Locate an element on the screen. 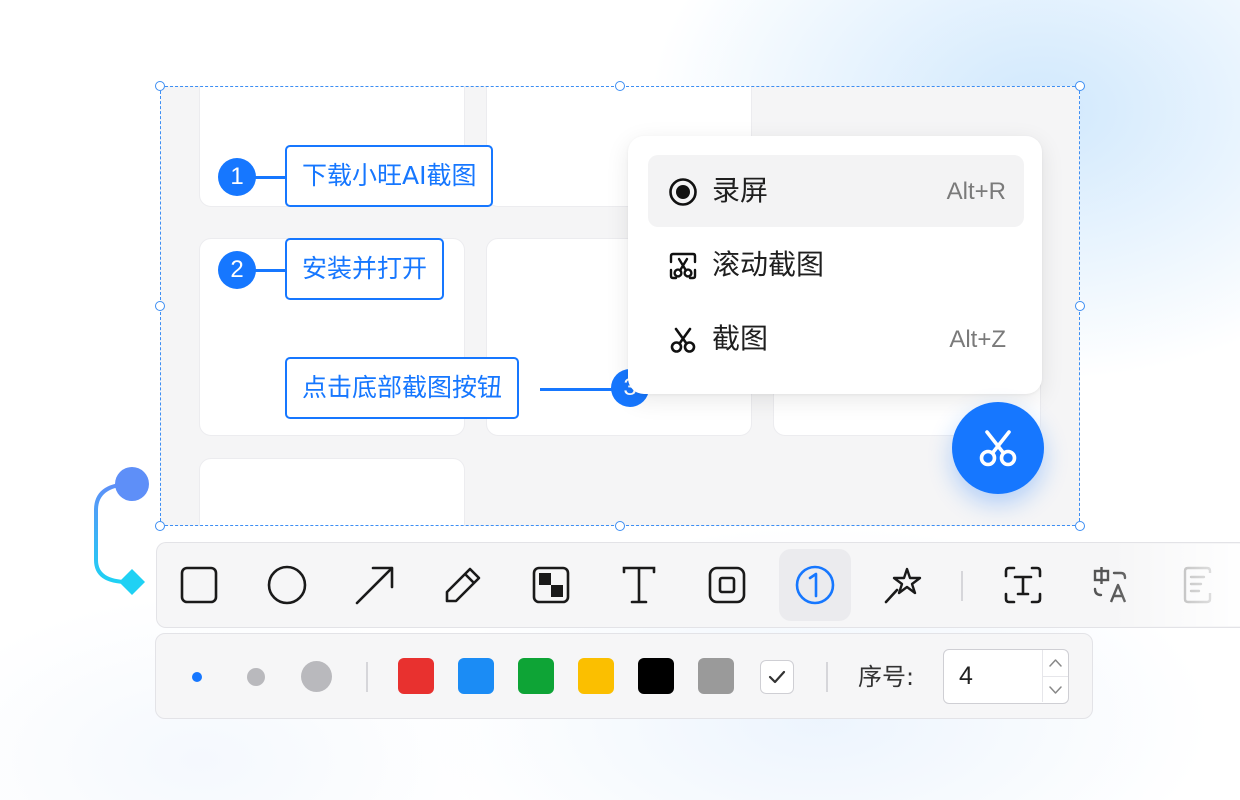  capture-mode-menu: 录屏 Alt+R 滚动截图 截图 Alt+Z is located at coordinates (835, 265).